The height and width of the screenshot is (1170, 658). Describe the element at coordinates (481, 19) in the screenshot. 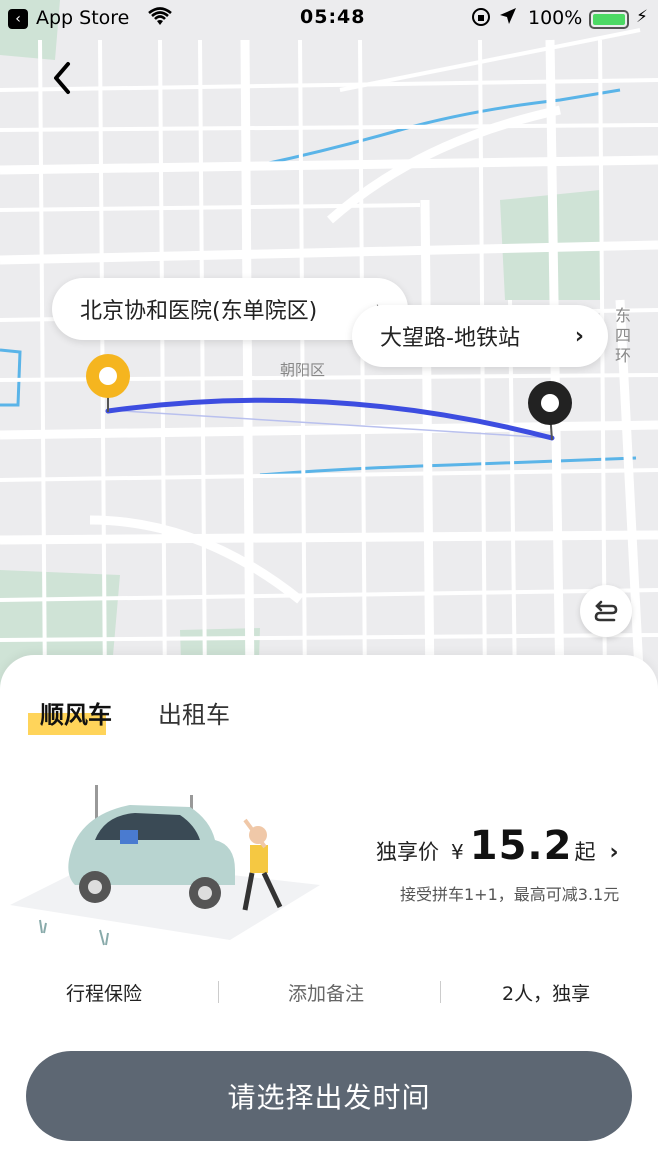

I see `orientation-lock-icon` at that location.